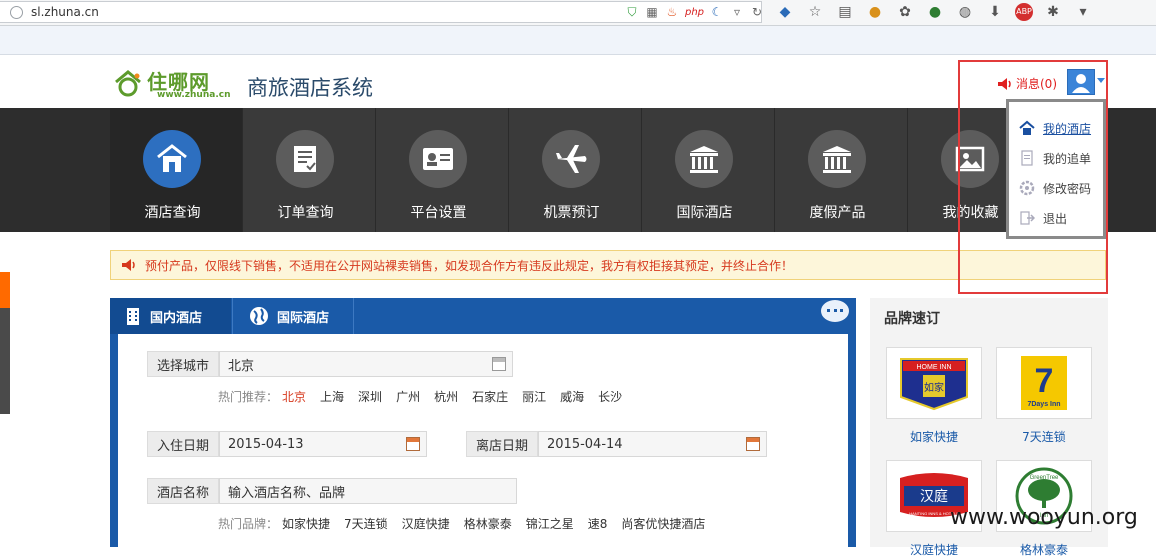 The image size is (1156, 558). Describe the element at coordinates (837, 213) in the screenshot. I see `nav-label: 度假产品` at that location.